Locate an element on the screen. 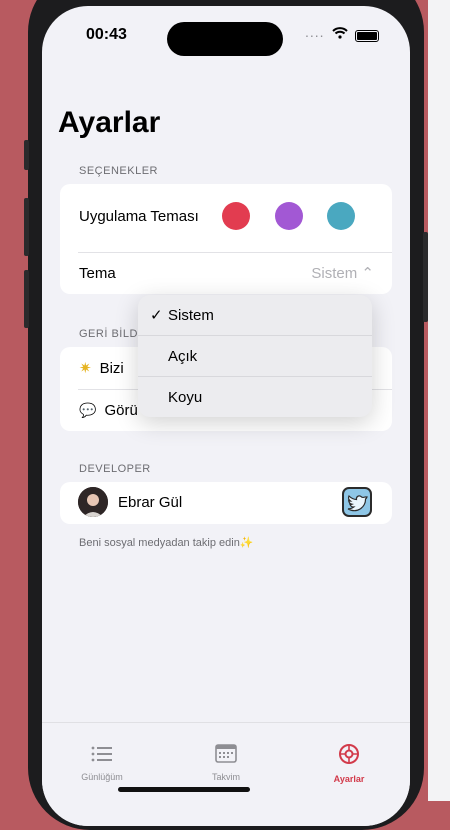 Image resolution: width=450 pixels, height=830 pixels. tab-label: Takvim is located at coordinates (225, 777).